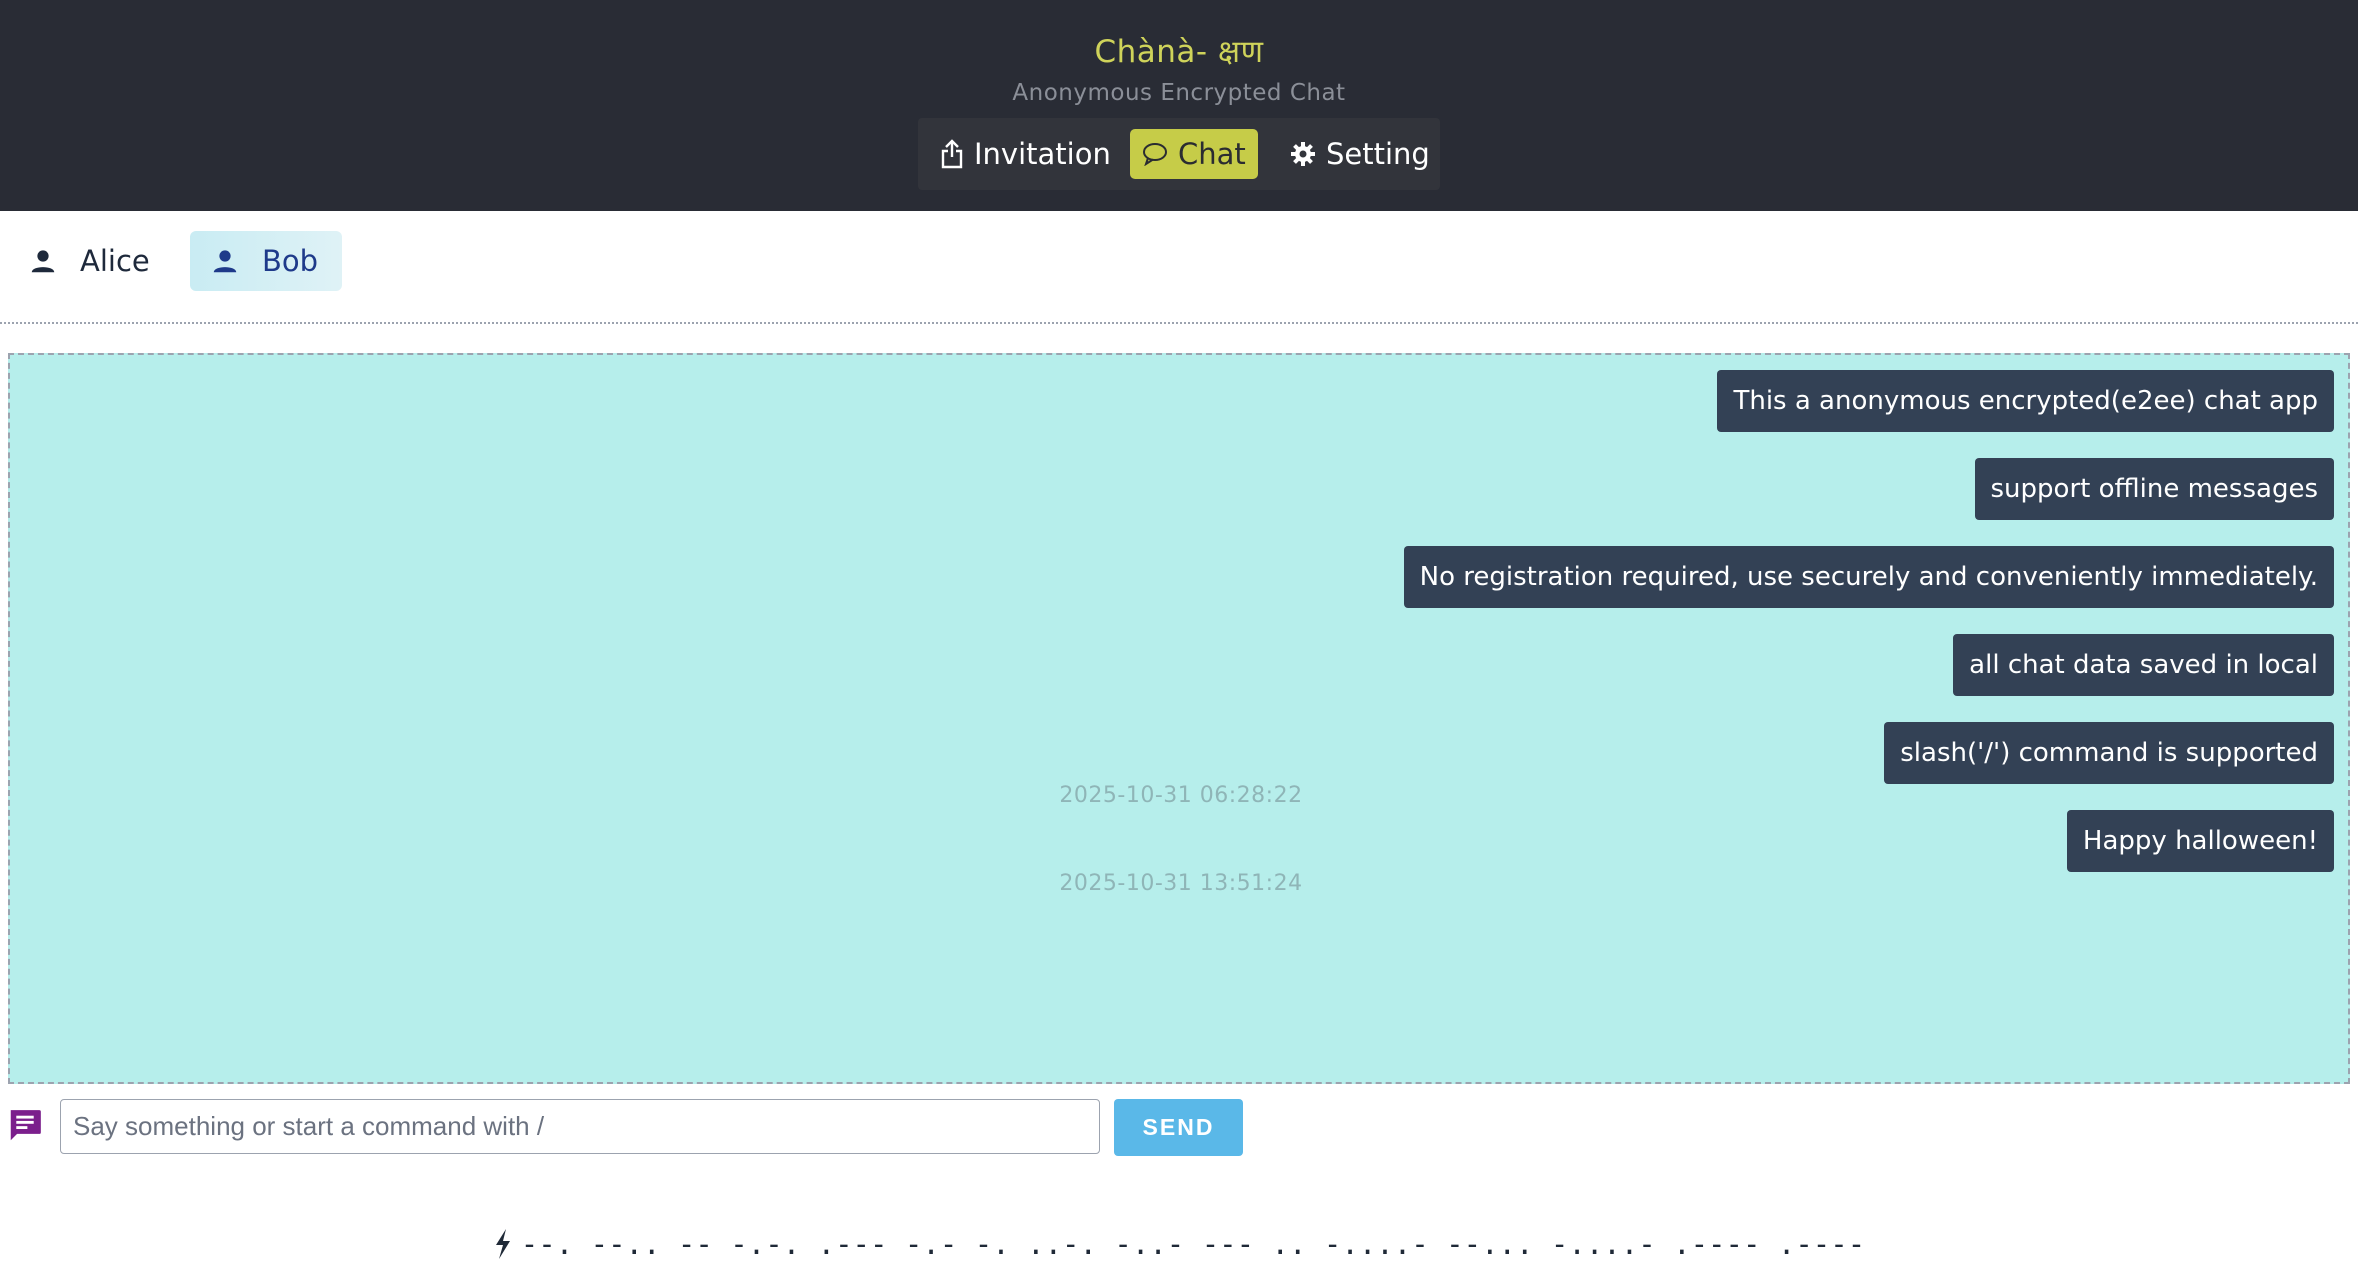  I want to click on lightning-icon, so click(503, 1244).